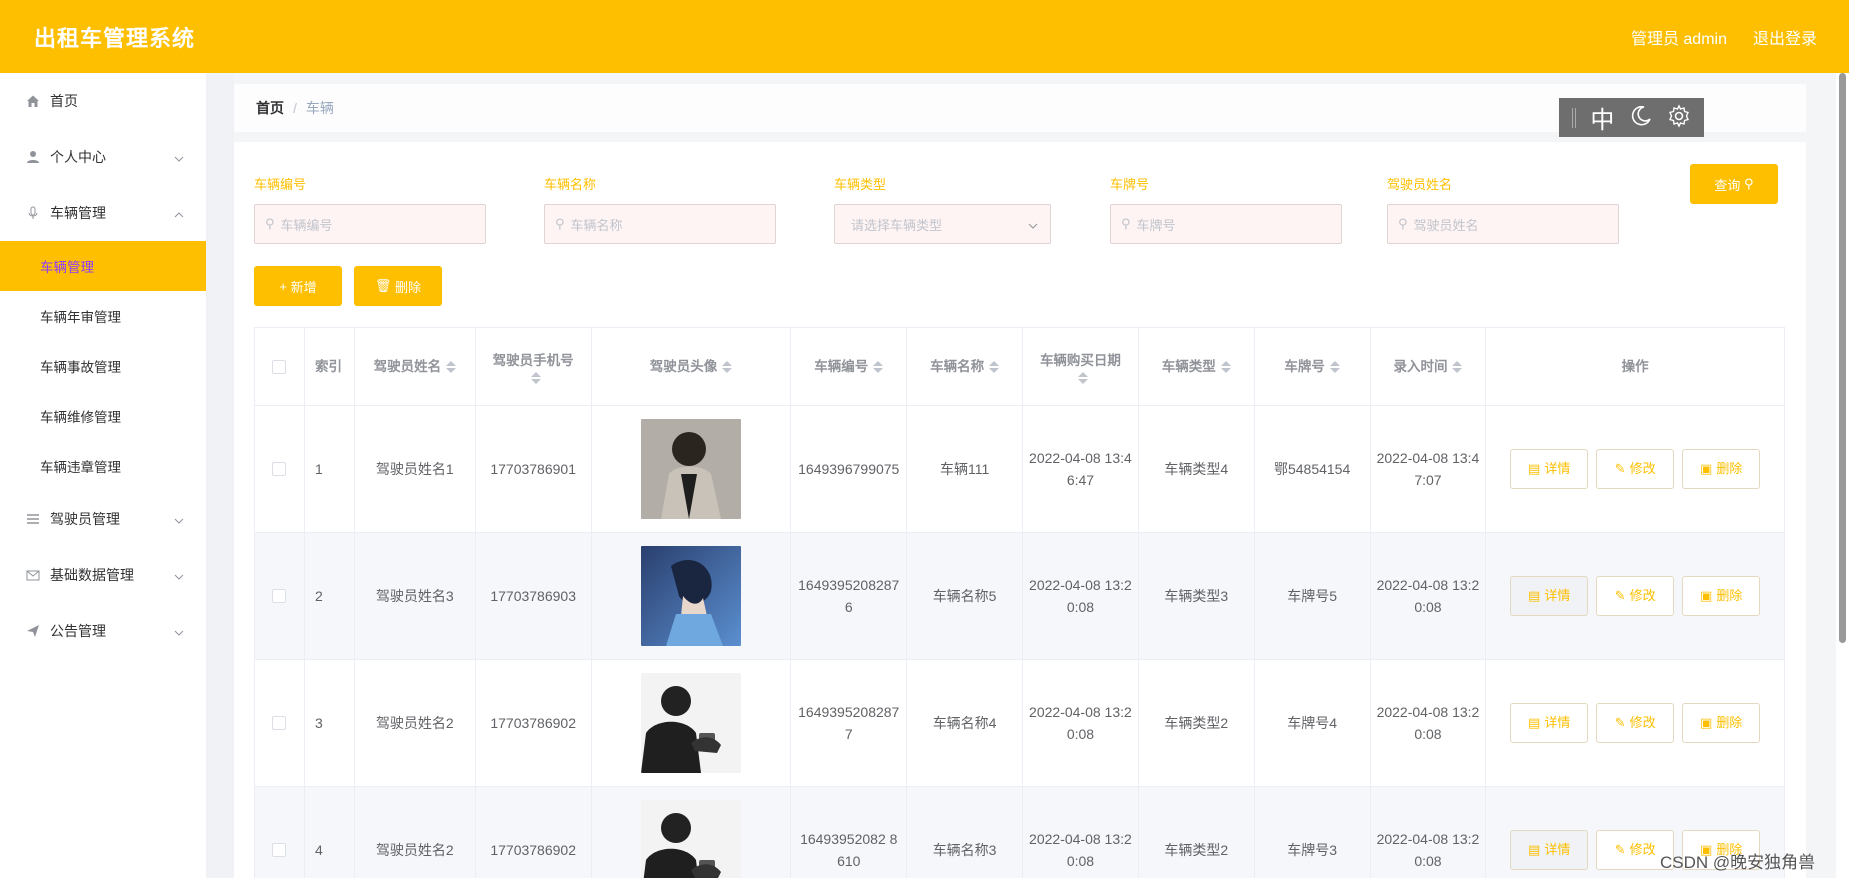 Image resolution: width=1849 pixels, height=878 pixels. What do you see at coordinates (942, 224) in the screenshot?
I see `vehicle-type-select: 请选择车辆类型` at bounding box center [942, 224].